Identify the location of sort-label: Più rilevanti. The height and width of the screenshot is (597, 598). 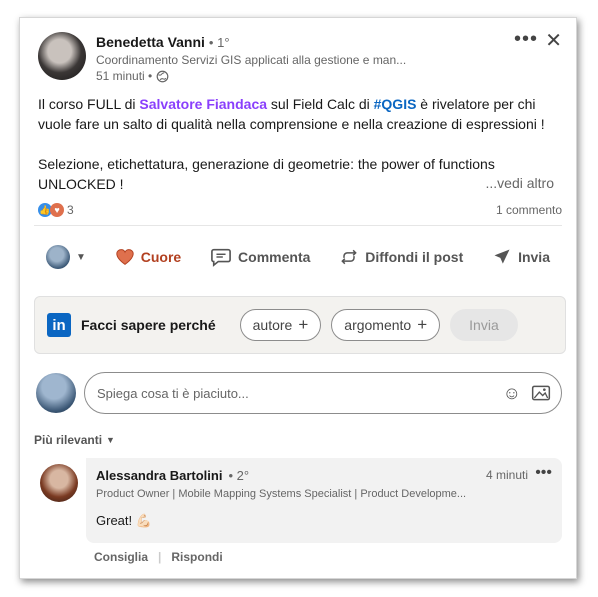
(68, 440).